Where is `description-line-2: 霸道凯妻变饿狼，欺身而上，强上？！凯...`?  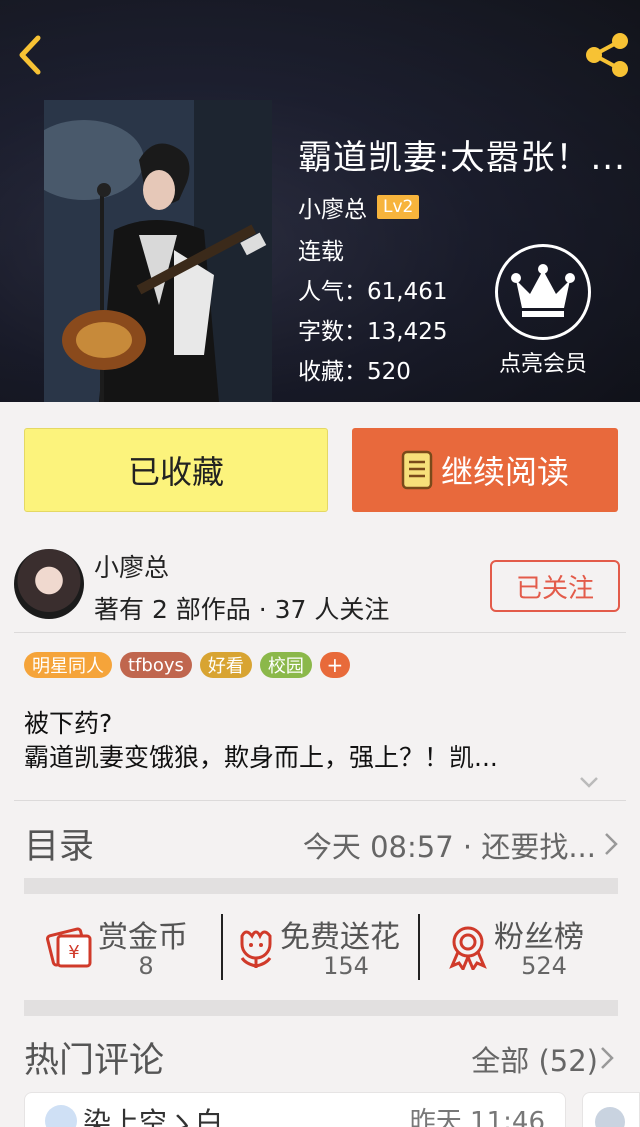
description-line-2: 霸道凯妻变饿狼，欺身而上，强上？！凯... is located at coordinates (261, 757).